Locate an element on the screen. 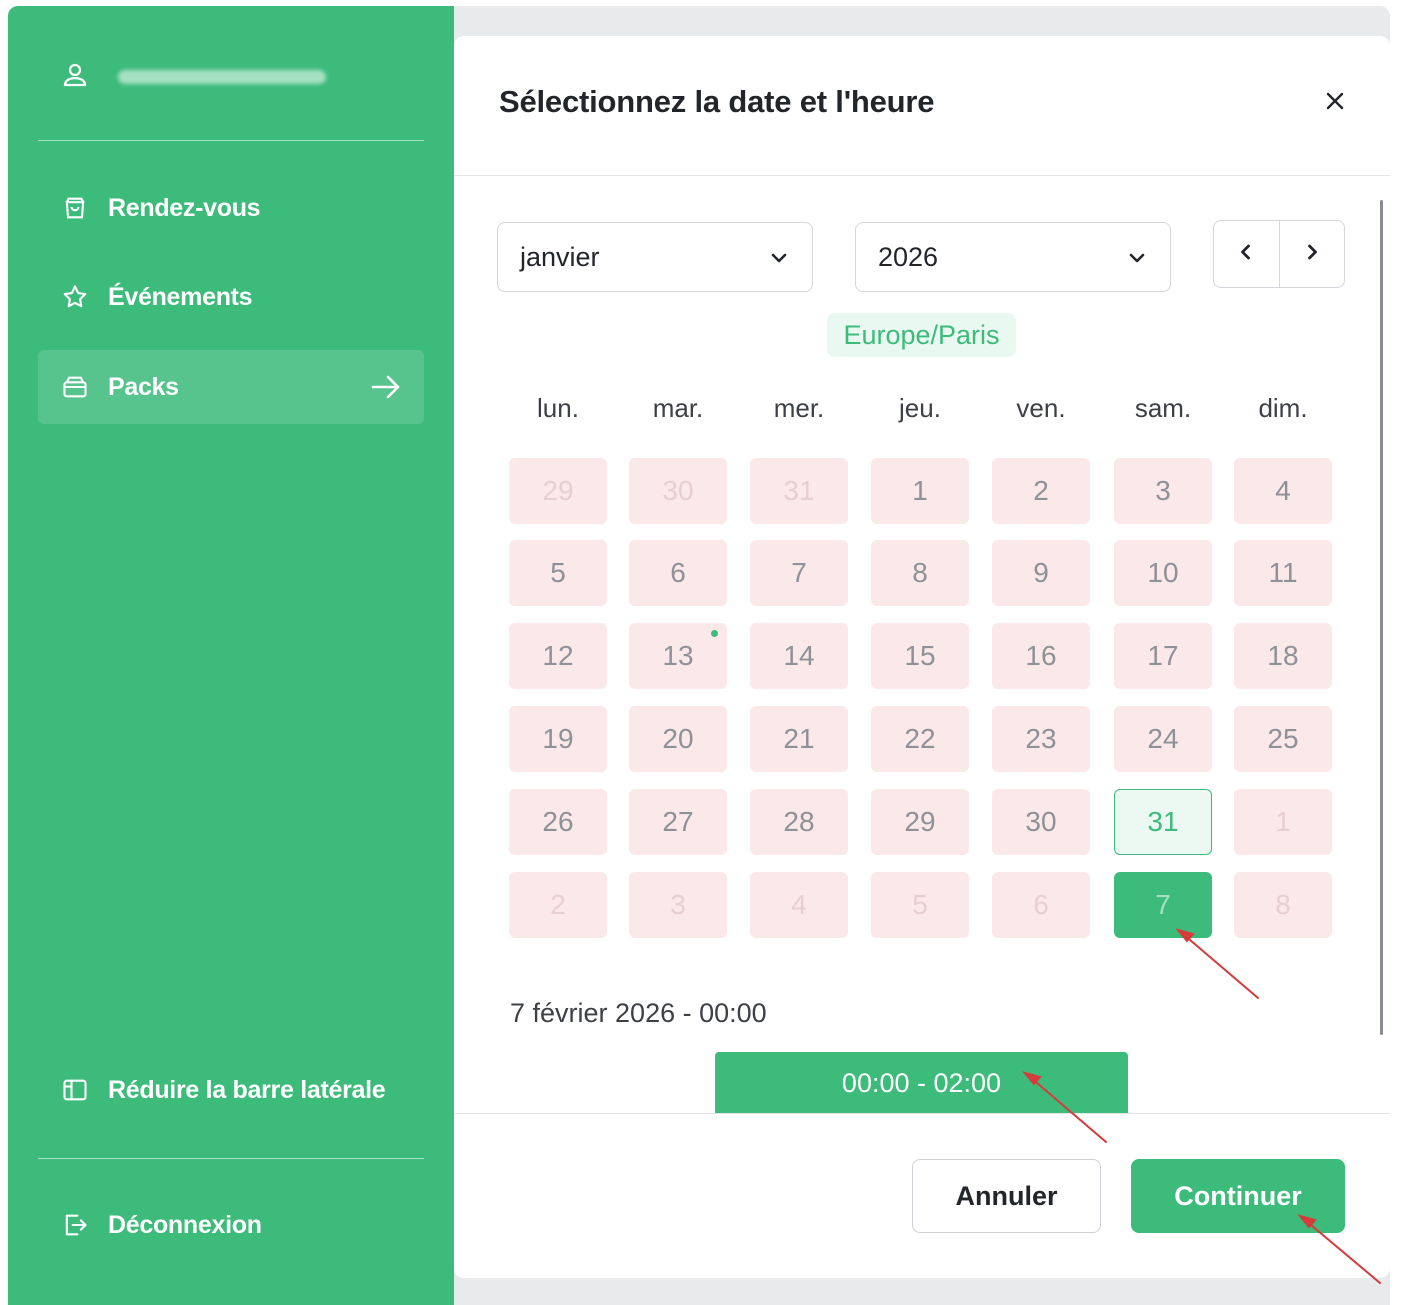 Image resolution: width=1402 pixels, height=1305 pixels. calendar-day: 15 is located at coordinates (920, 656).